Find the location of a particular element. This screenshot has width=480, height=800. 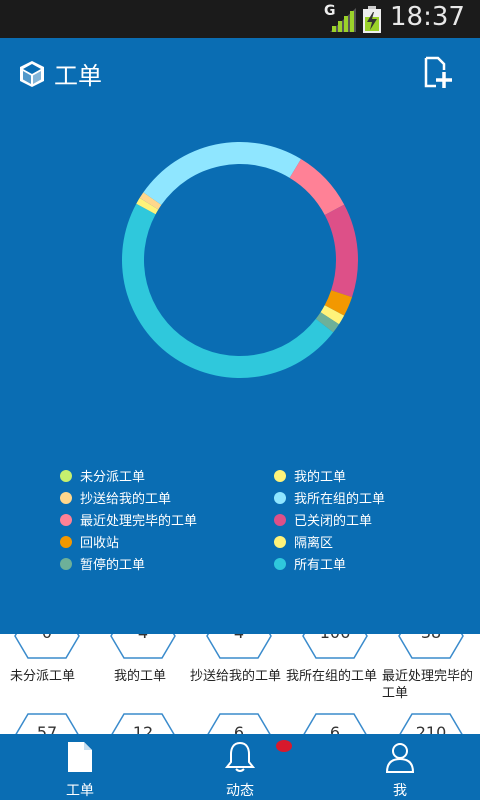

cube-logo-icon is located at coordinates (32, 74).